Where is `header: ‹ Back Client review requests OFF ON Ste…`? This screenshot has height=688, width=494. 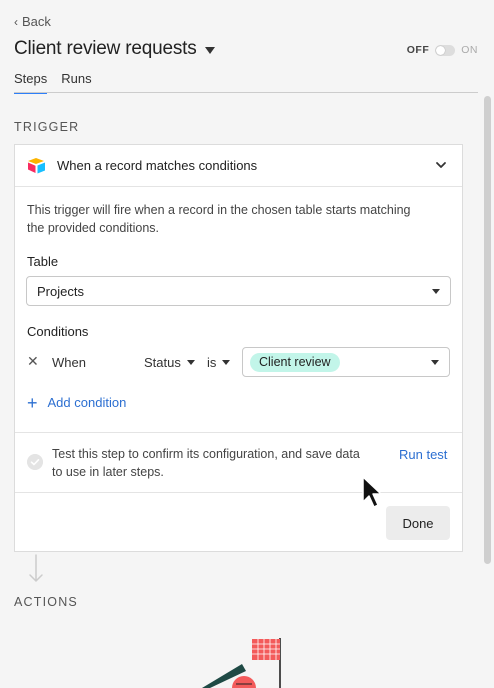 header: ‹ Back Client review requests OFF ON Ste… is located at coordinates (247, 48).